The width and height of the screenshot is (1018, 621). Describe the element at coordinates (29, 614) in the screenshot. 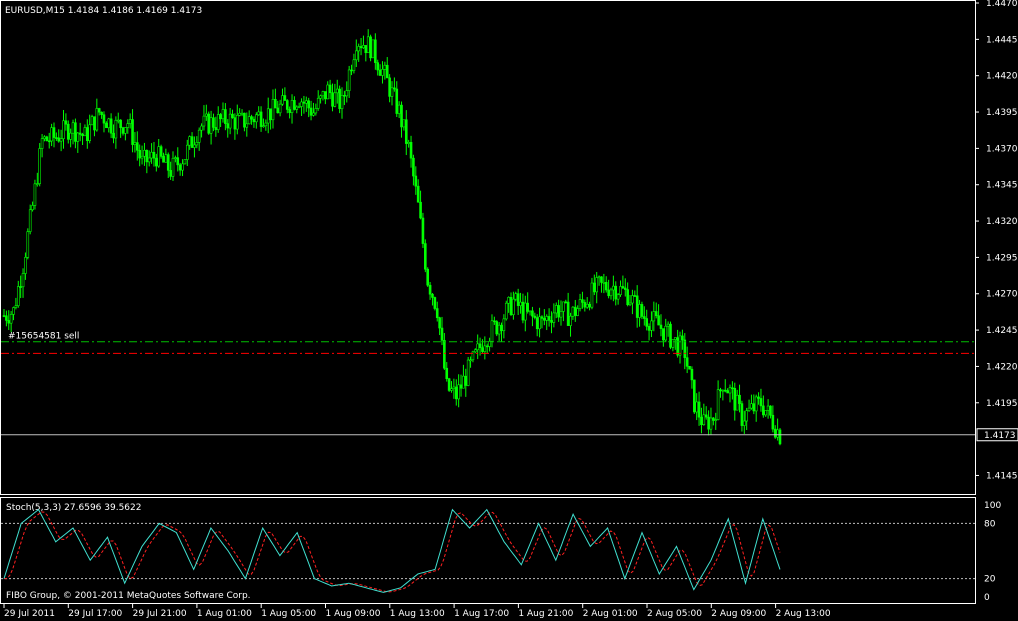

I see `time-tick-label: 29 Jul 2011` at that location.